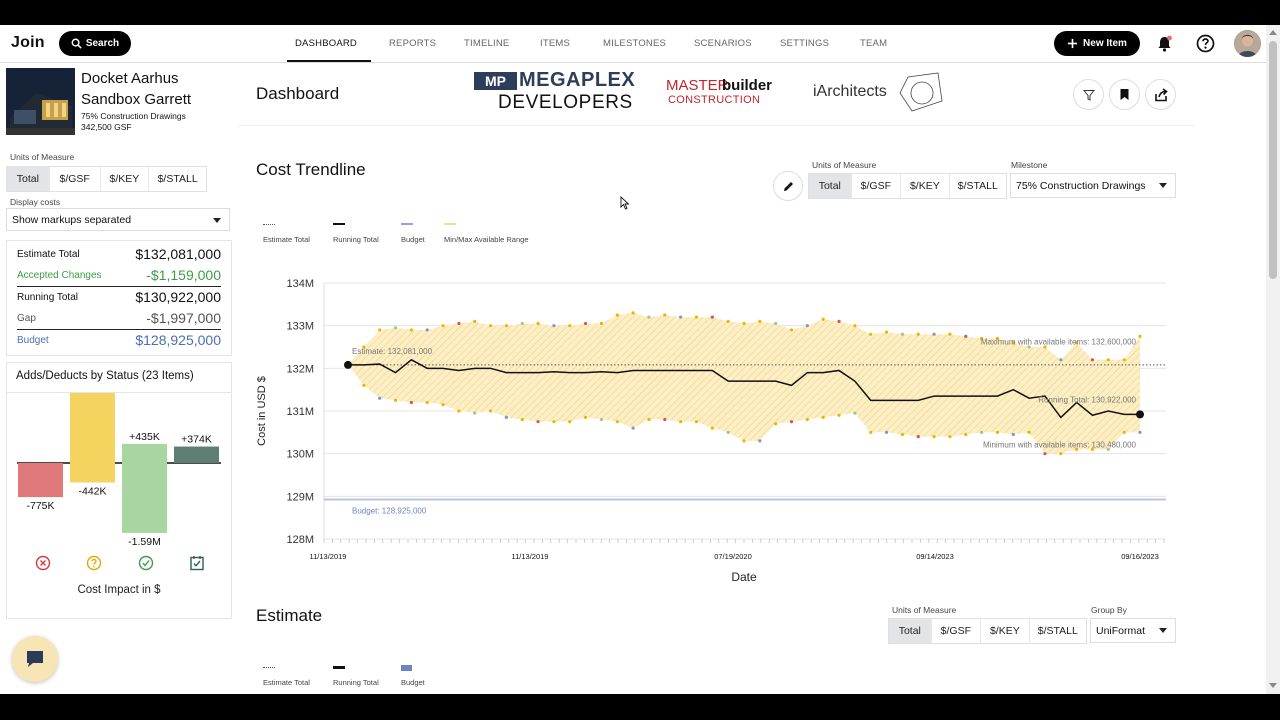 This screenshot has width=1280, height=720. What do you see at coordinates (33, 340) in the screenshot?
I see `cost-label: Budget` at bounding box center [33, 340].